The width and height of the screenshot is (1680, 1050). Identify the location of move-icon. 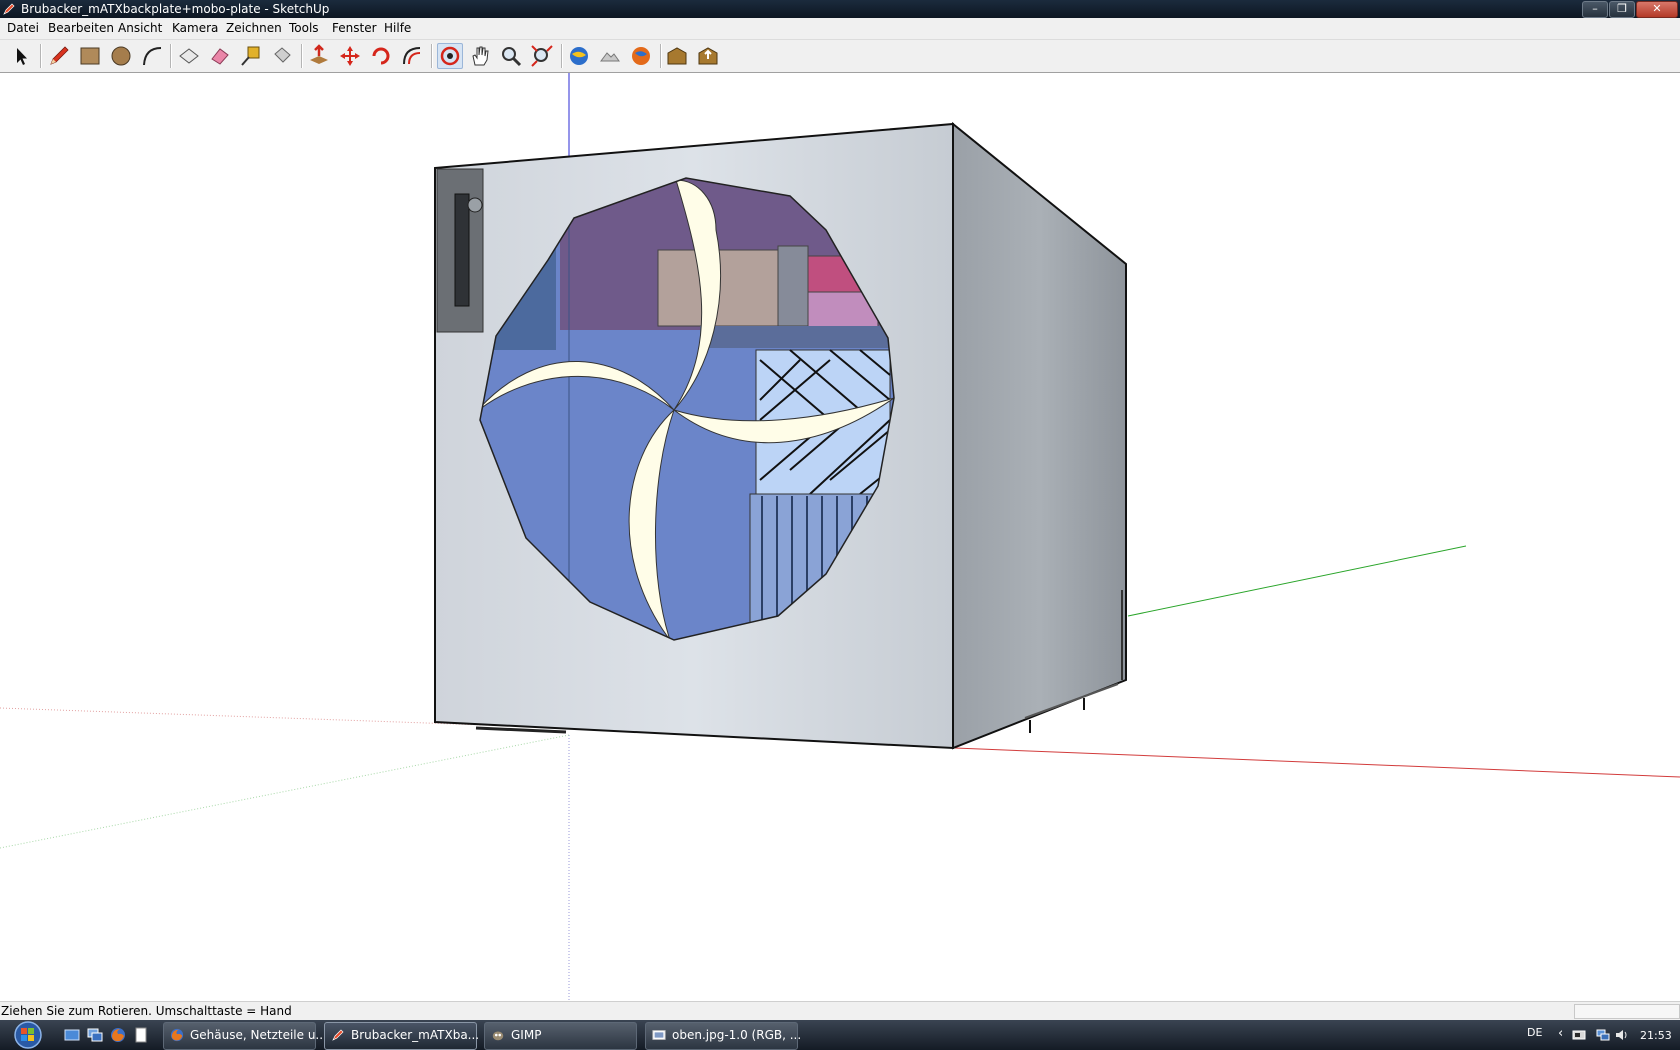
(350, 56).